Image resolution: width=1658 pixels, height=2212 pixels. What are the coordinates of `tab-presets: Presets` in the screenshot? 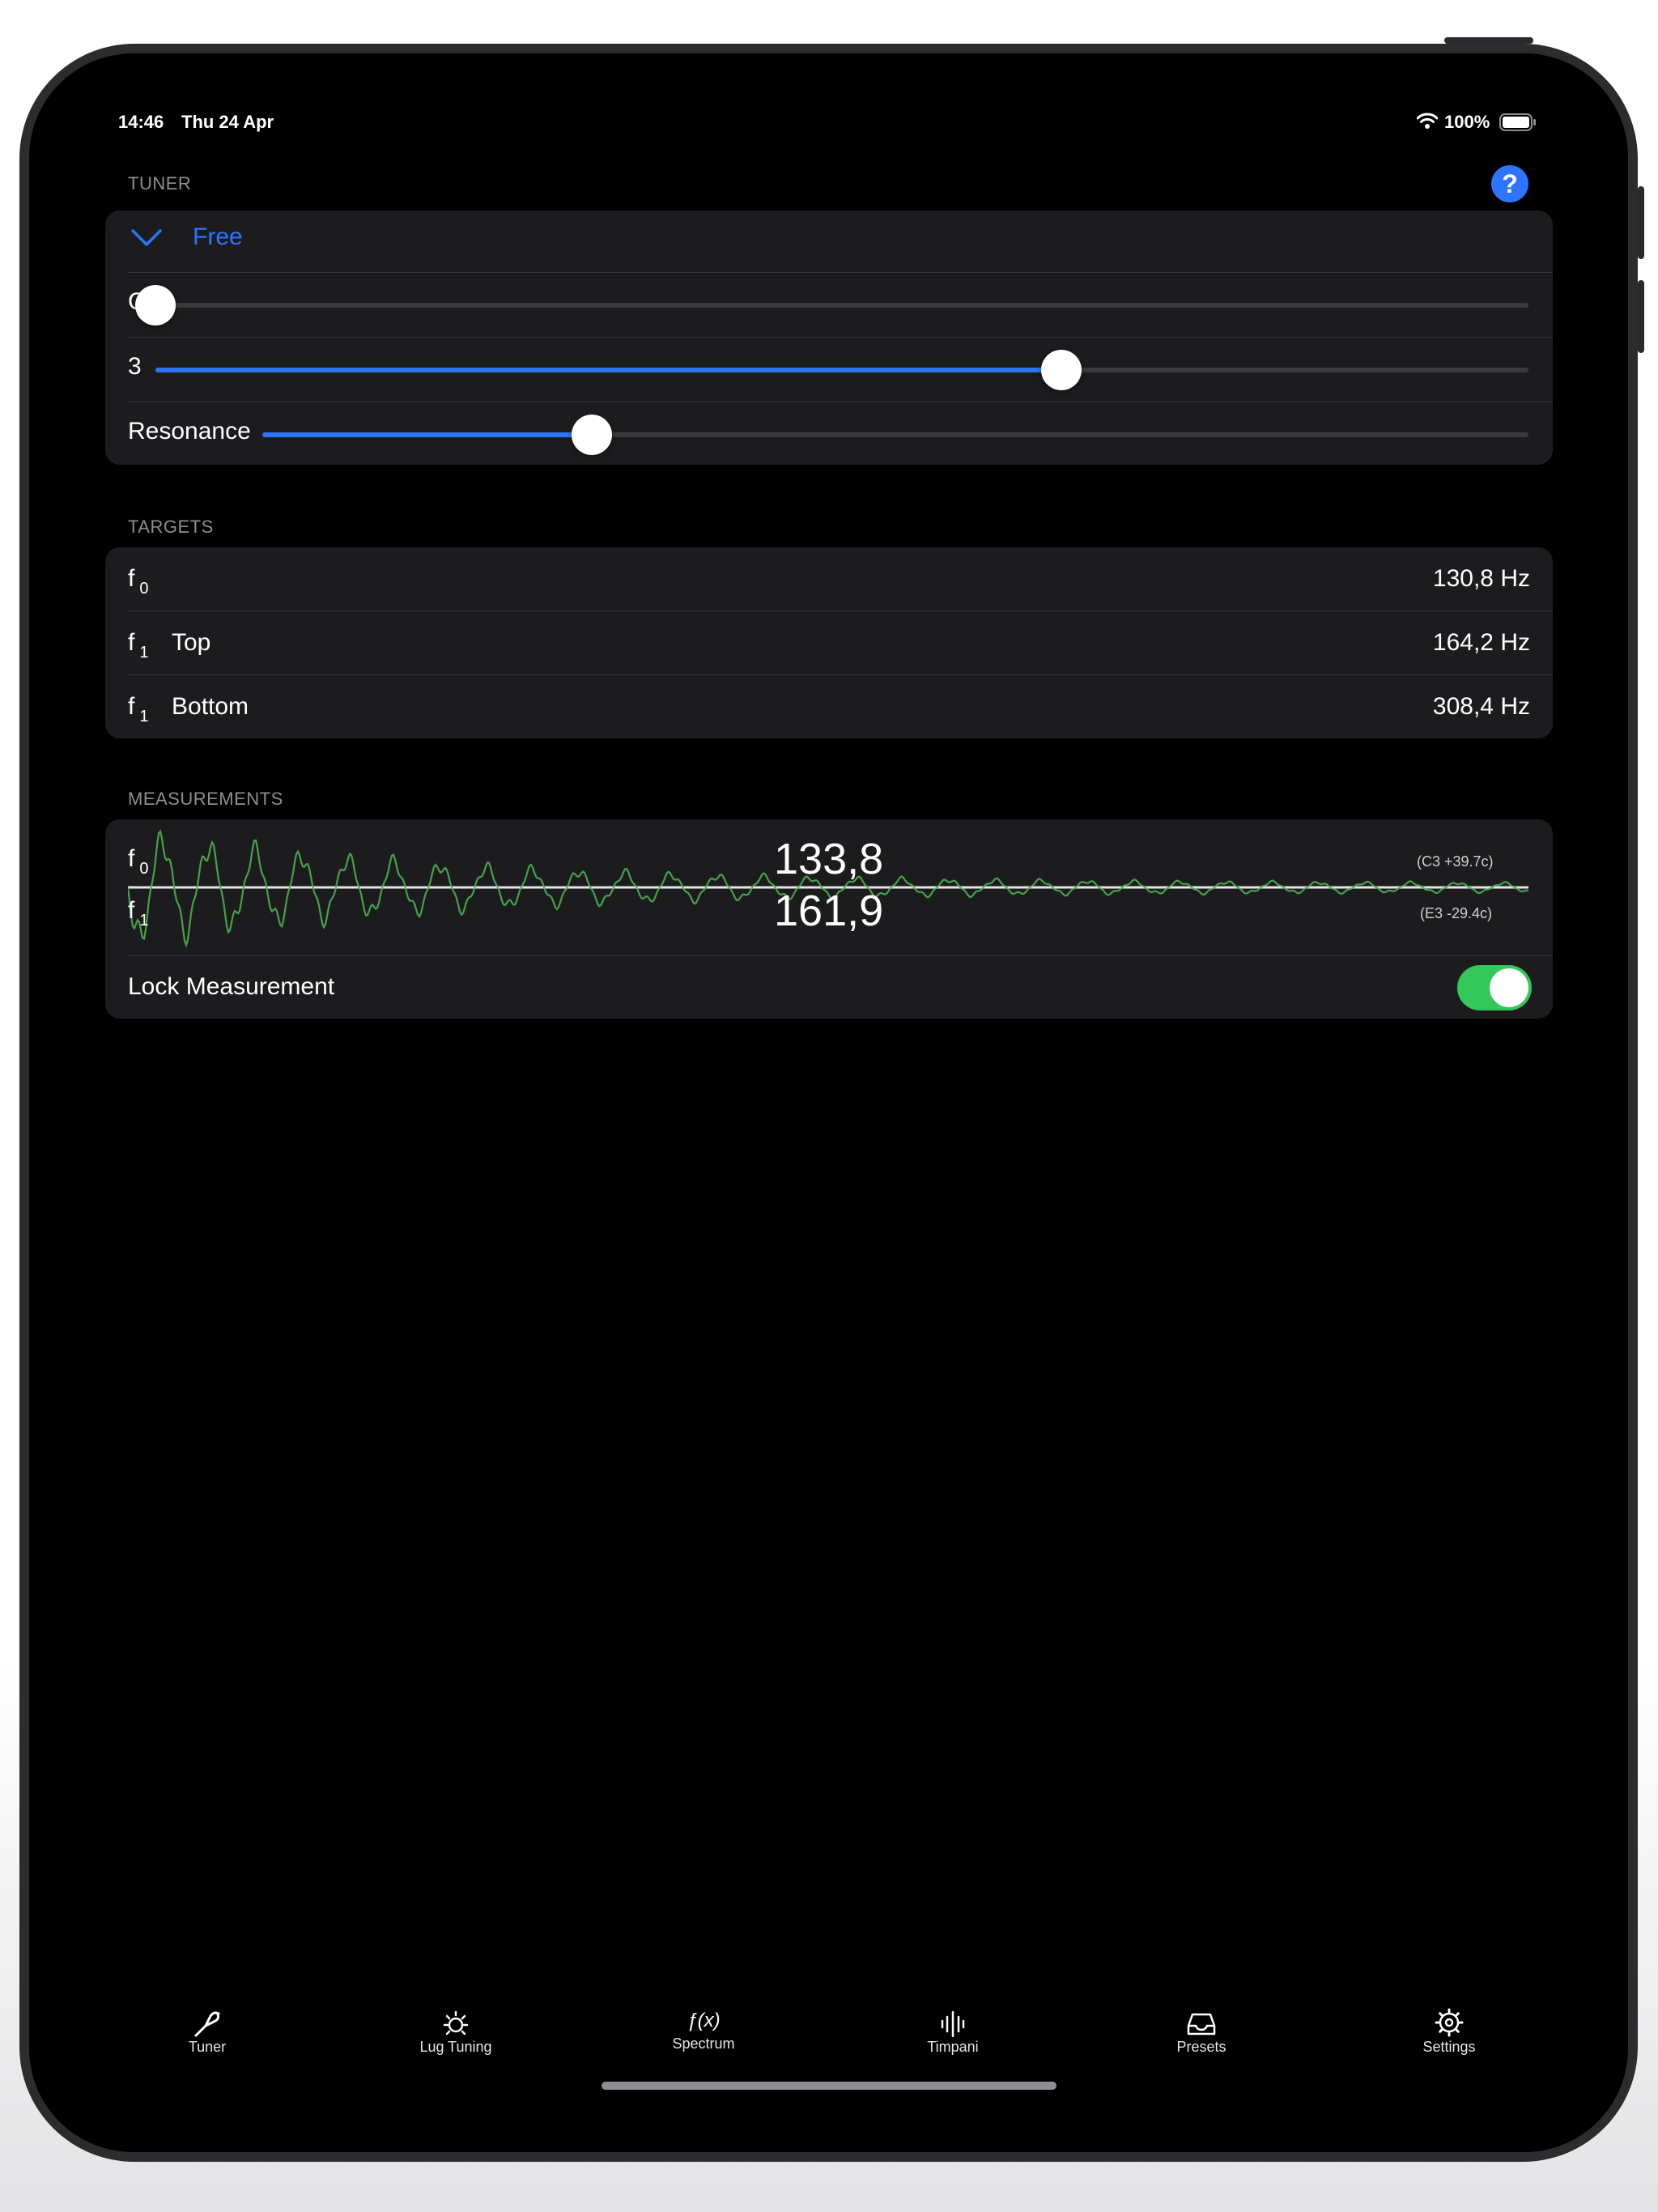 It's located at (1201, 2031).